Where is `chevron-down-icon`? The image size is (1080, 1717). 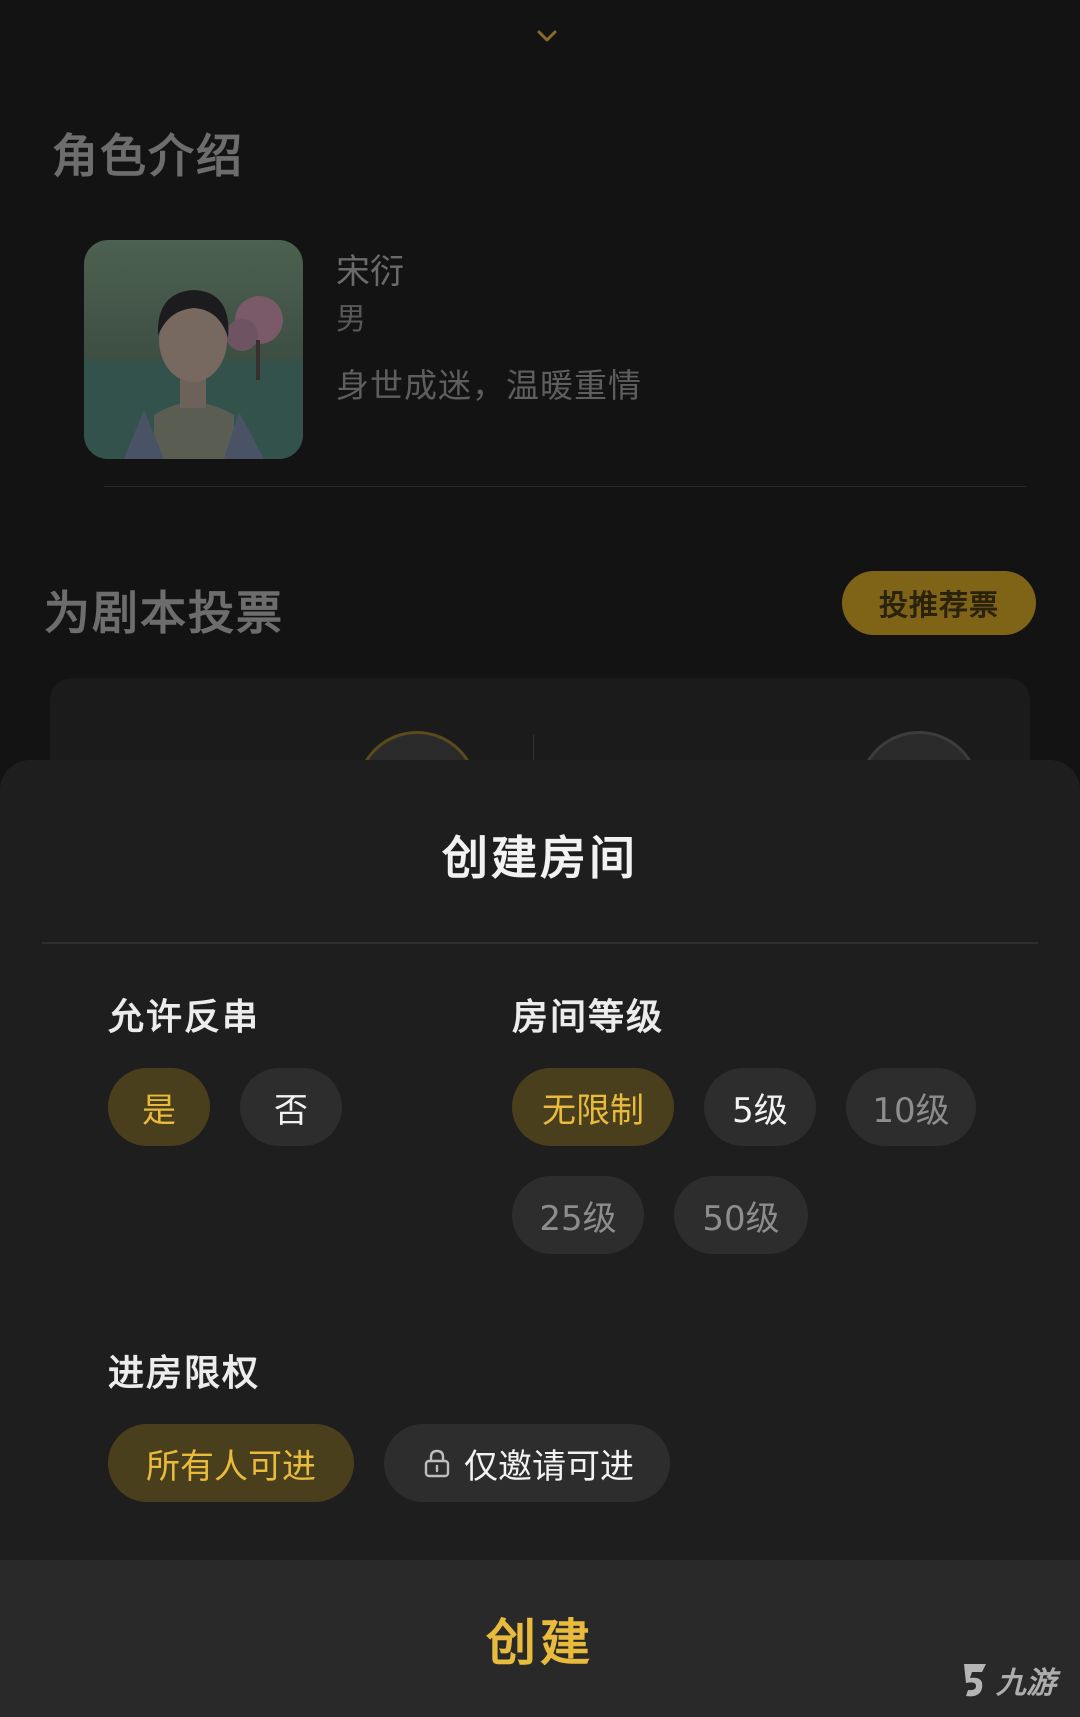 chevron-down-icon is located at coordinates (547, 36).